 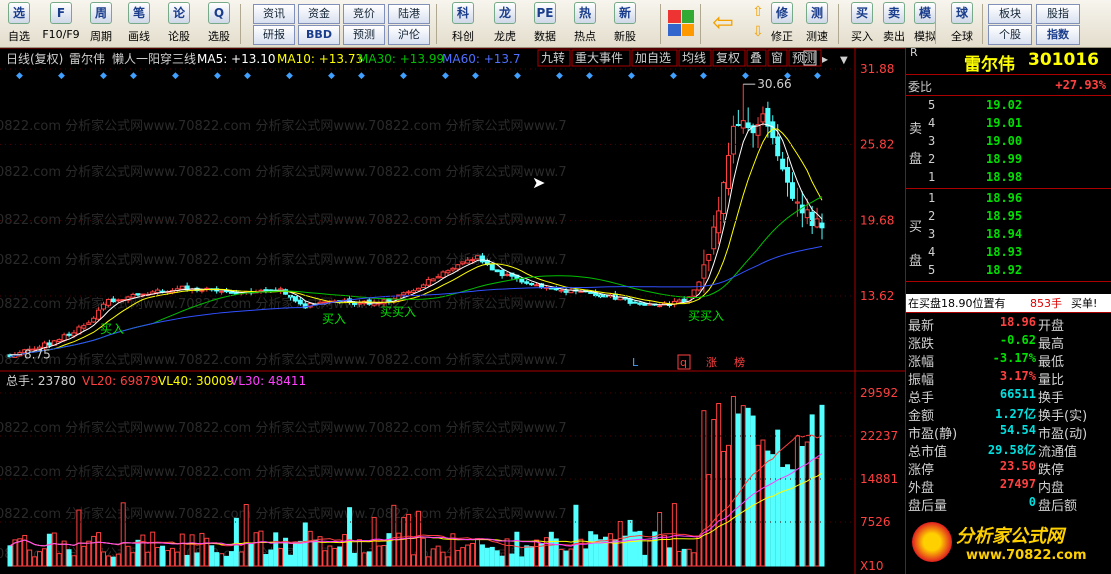 What do you see at coordinates (962, 36) in the screenshot?
I see `toolbar-label: 全球` at bounding box center [962, 36].